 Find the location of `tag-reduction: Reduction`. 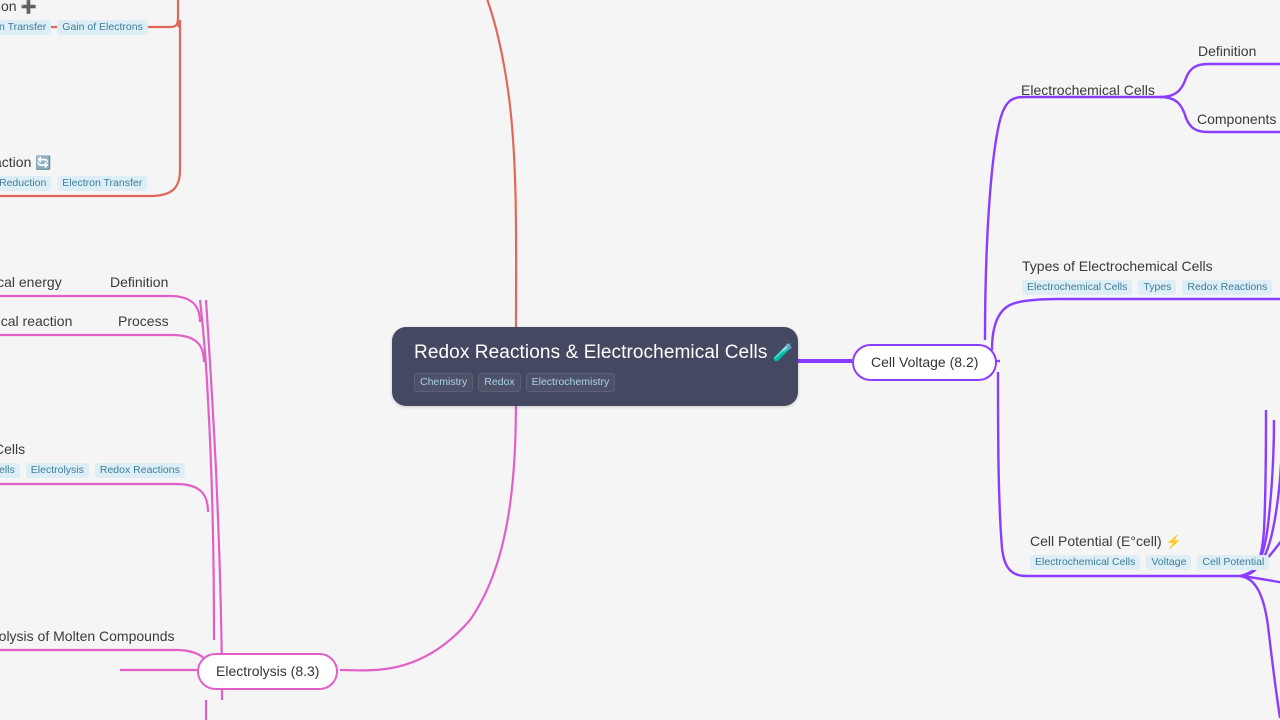

tag-reduction: Reduction is located at coordinates (26, 183).